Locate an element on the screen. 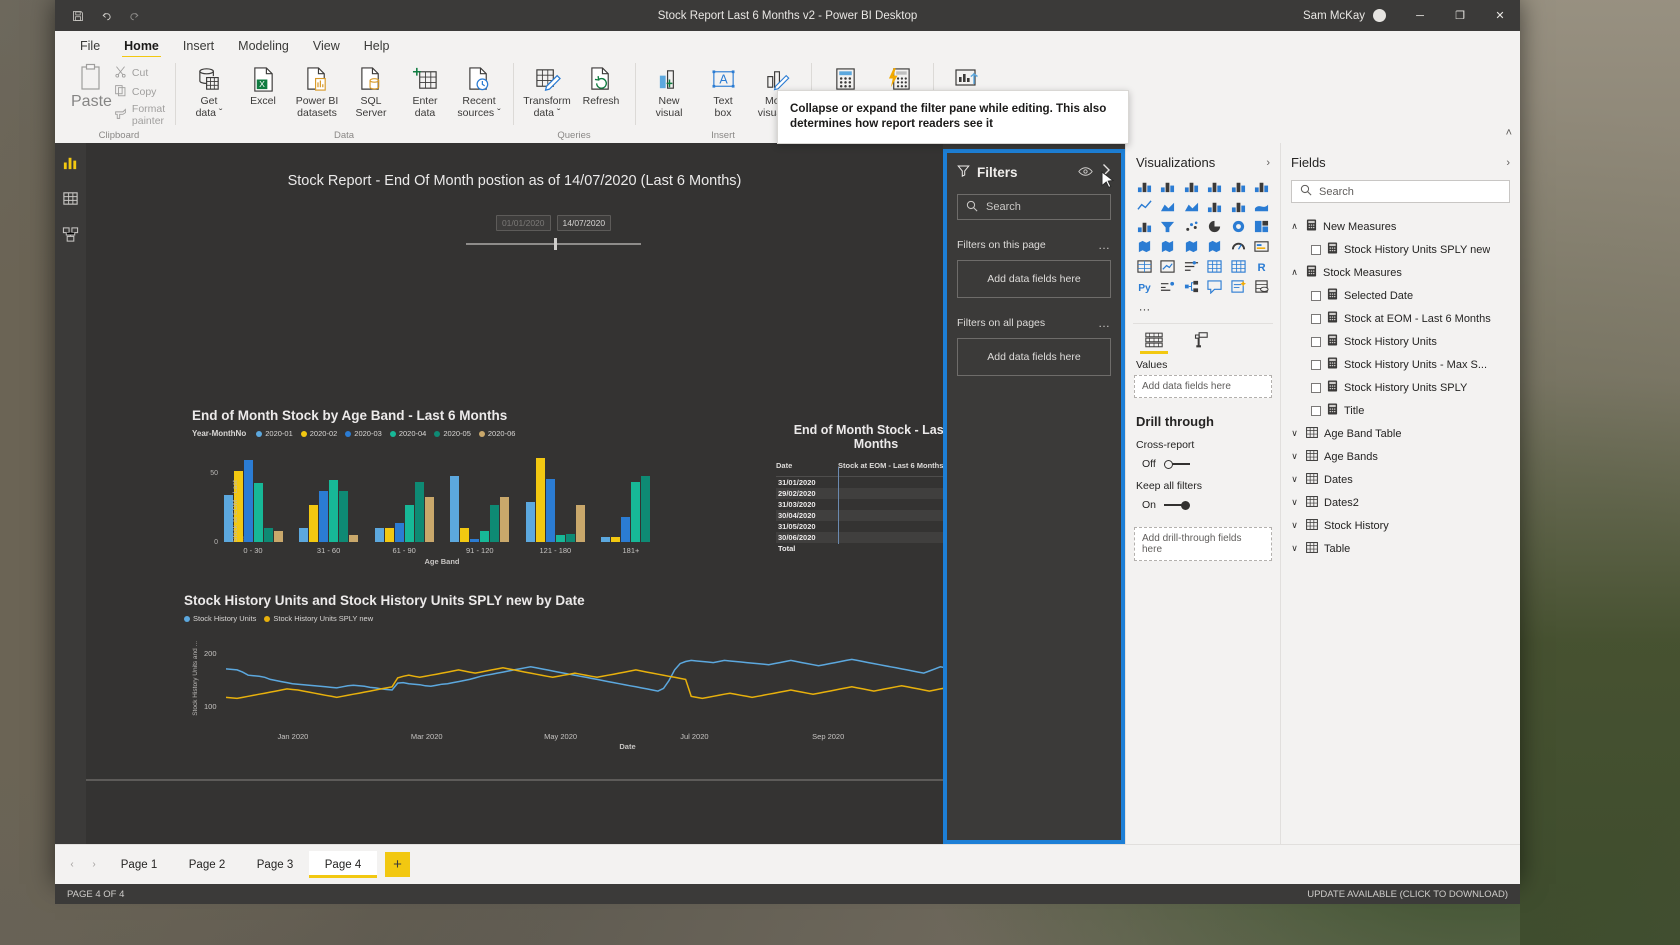 This screenshot has width=1680, height=945. stacked-column-chart-icon is located at coordinates (1168, 186).